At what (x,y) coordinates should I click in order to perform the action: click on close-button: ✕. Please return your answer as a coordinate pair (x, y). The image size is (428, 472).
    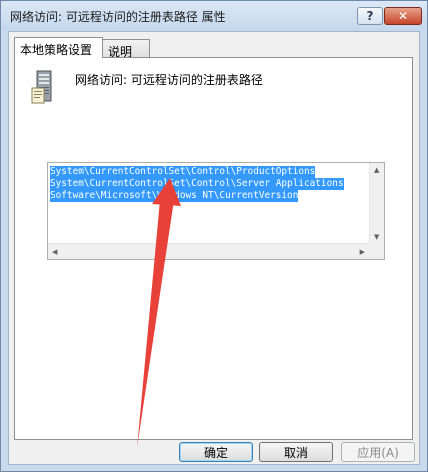
    Looking at the image, I should click on (403, 16).